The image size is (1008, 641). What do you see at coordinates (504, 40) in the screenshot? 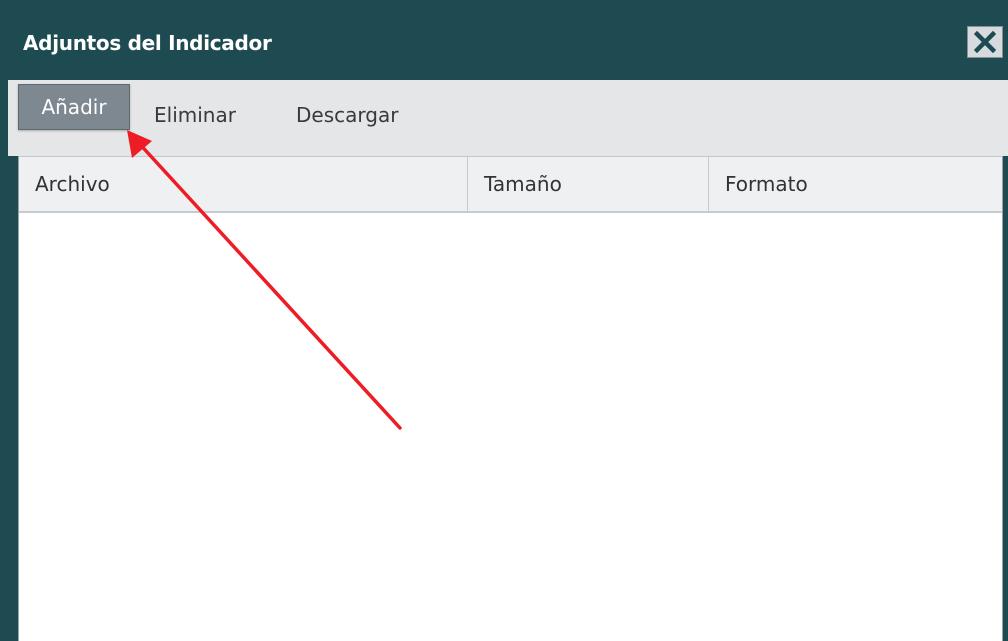
I see `dialog-titlebar: Adjuntos del Indicador` at bounding box center [504, 40].